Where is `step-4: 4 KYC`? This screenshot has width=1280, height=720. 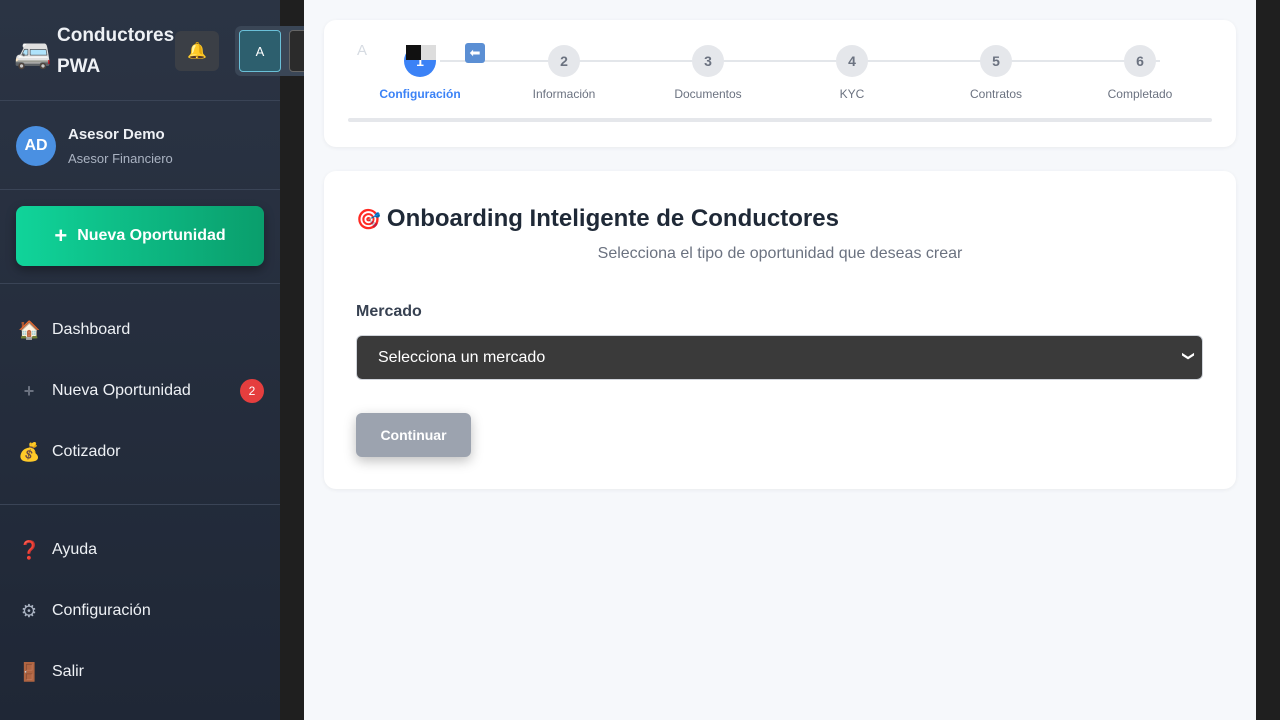
step-4: 4 KYC is located at coordinates (852, 73).